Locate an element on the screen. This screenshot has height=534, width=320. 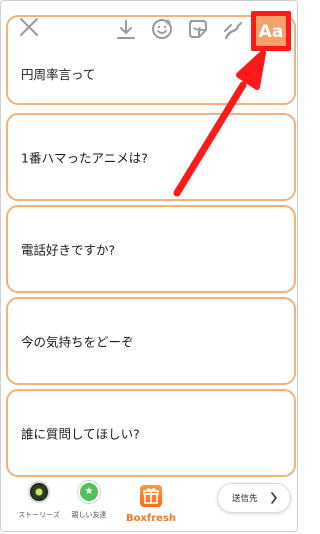
question-card: 誰に質問してほしい? is located at coordinates (151, 433).